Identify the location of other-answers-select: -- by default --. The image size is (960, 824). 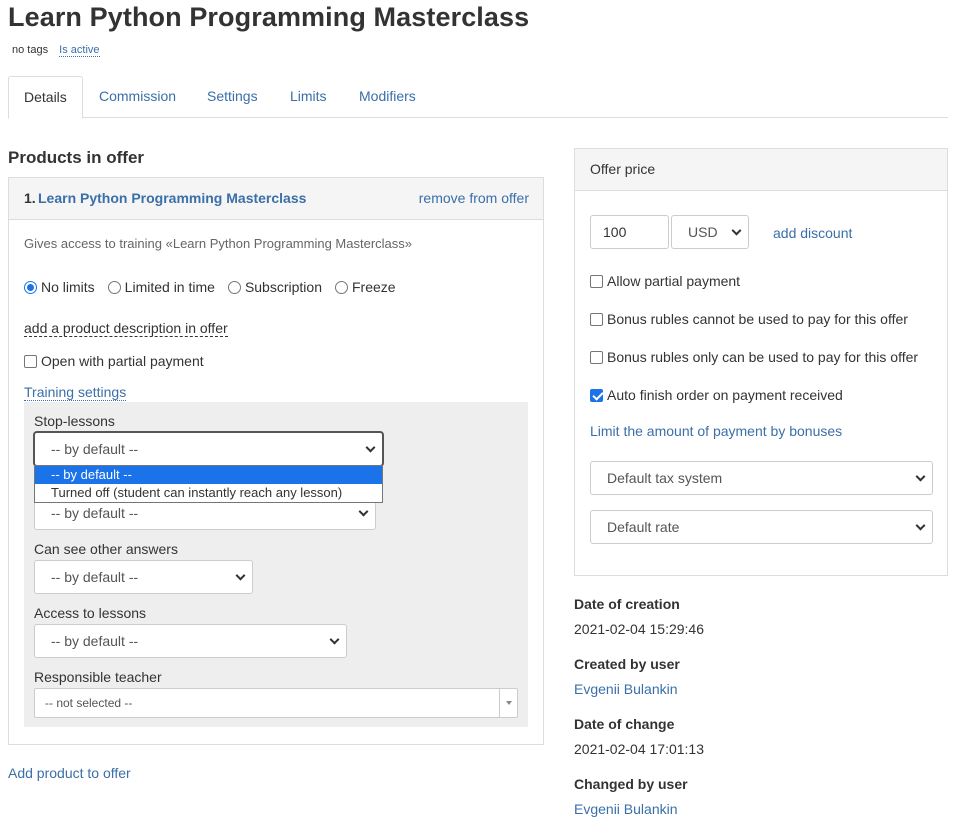
(143, 577).